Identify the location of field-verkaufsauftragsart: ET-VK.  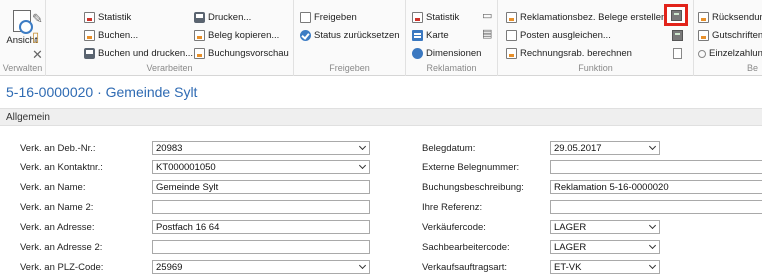
(605, 267).